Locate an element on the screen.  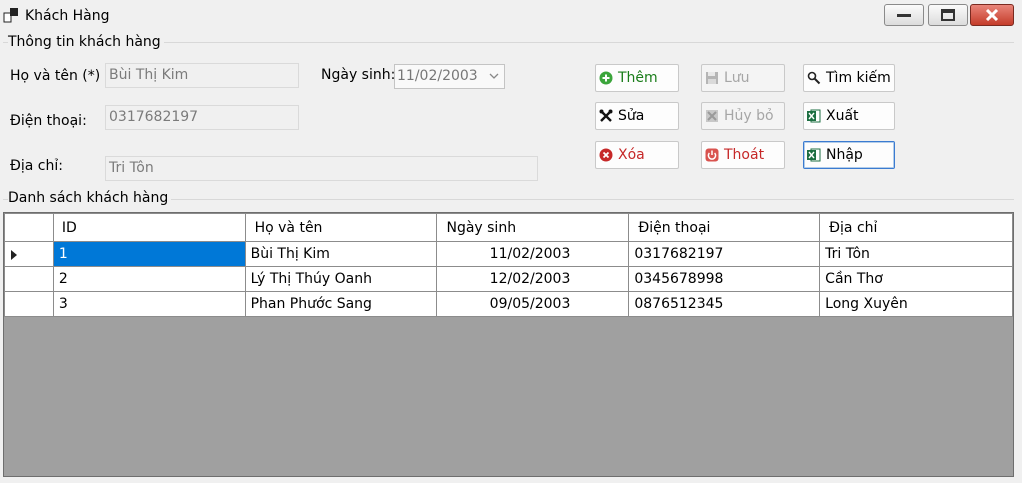
import-button: Nhập is located at coordinates (849, 155).